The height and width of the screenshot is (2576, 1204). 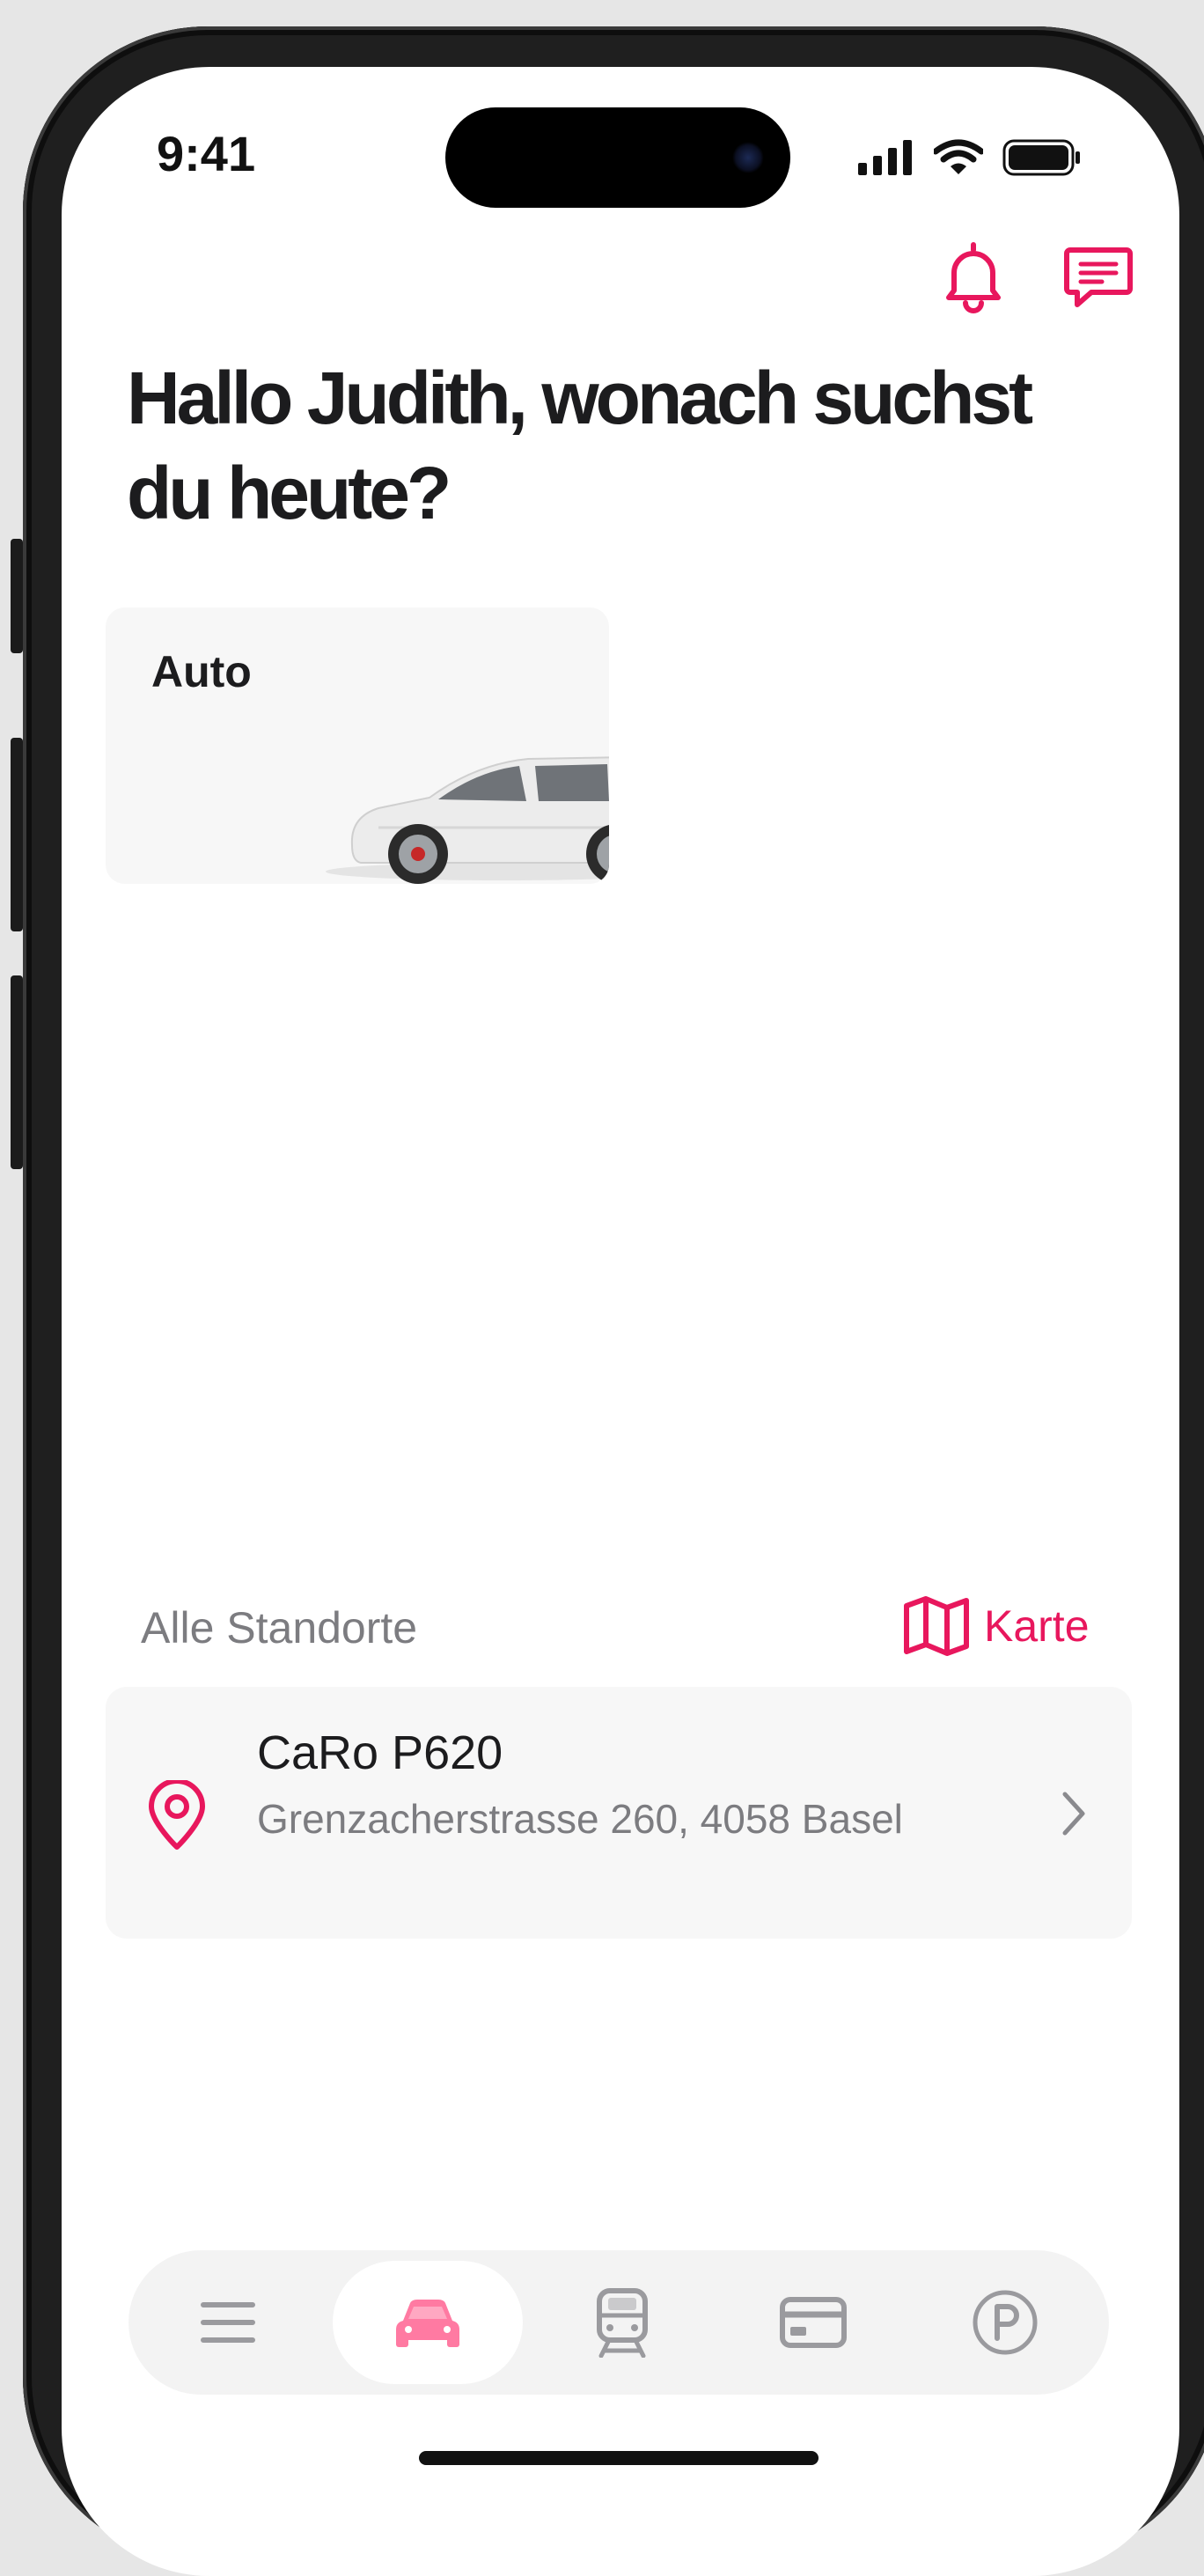 I want to click on location-address: Grenzacherstrasse 260, 4058 Basel, so click(x=580, y=1819).